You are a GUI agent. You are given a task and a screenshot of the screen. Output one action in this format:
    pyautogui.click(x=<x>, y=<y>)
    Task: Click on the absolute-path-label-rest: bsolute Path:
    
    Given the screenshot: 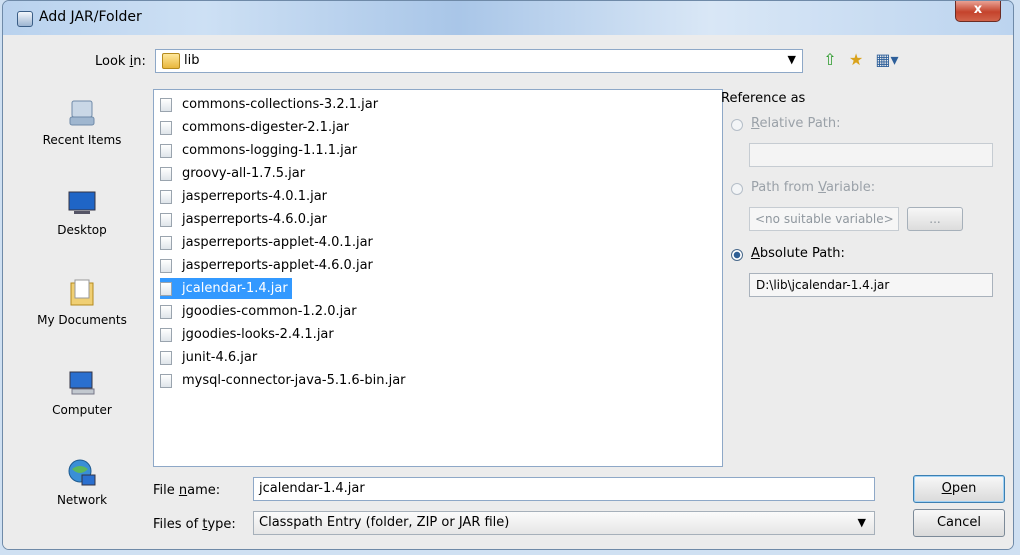 What is the action you would take?
    pyautogui.click(x=802, y=253)
    